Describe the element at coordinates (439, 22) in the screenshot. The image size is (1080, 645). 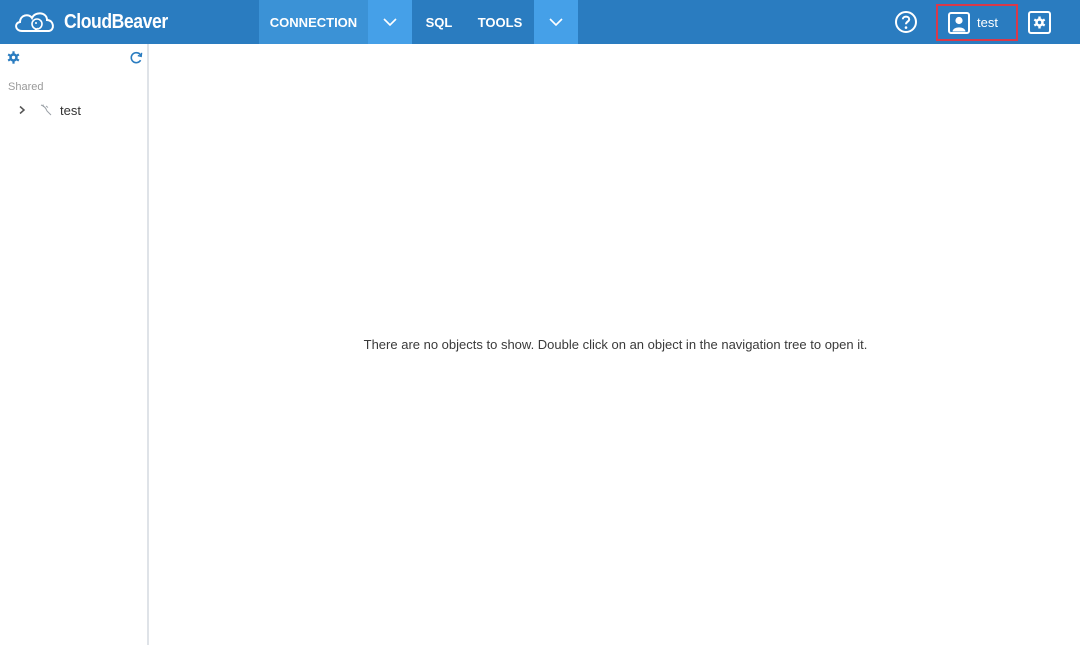
I see `menu-sql: SQL` at that location.